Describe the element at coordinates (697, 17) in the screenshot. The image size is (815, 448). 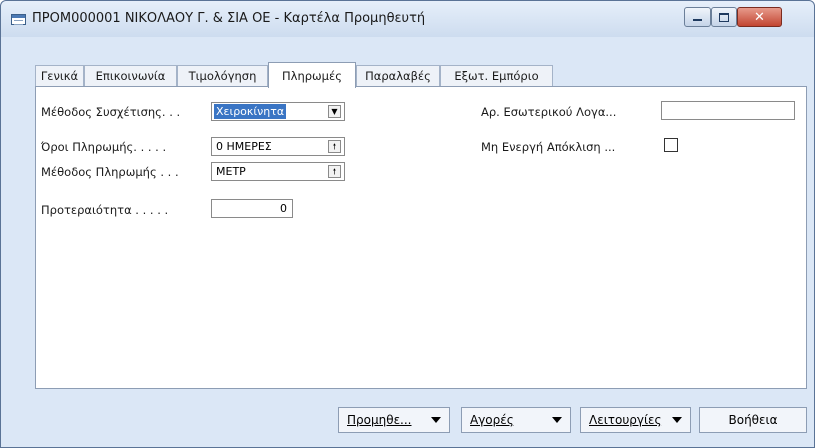
I see `minimize-button` at that location.